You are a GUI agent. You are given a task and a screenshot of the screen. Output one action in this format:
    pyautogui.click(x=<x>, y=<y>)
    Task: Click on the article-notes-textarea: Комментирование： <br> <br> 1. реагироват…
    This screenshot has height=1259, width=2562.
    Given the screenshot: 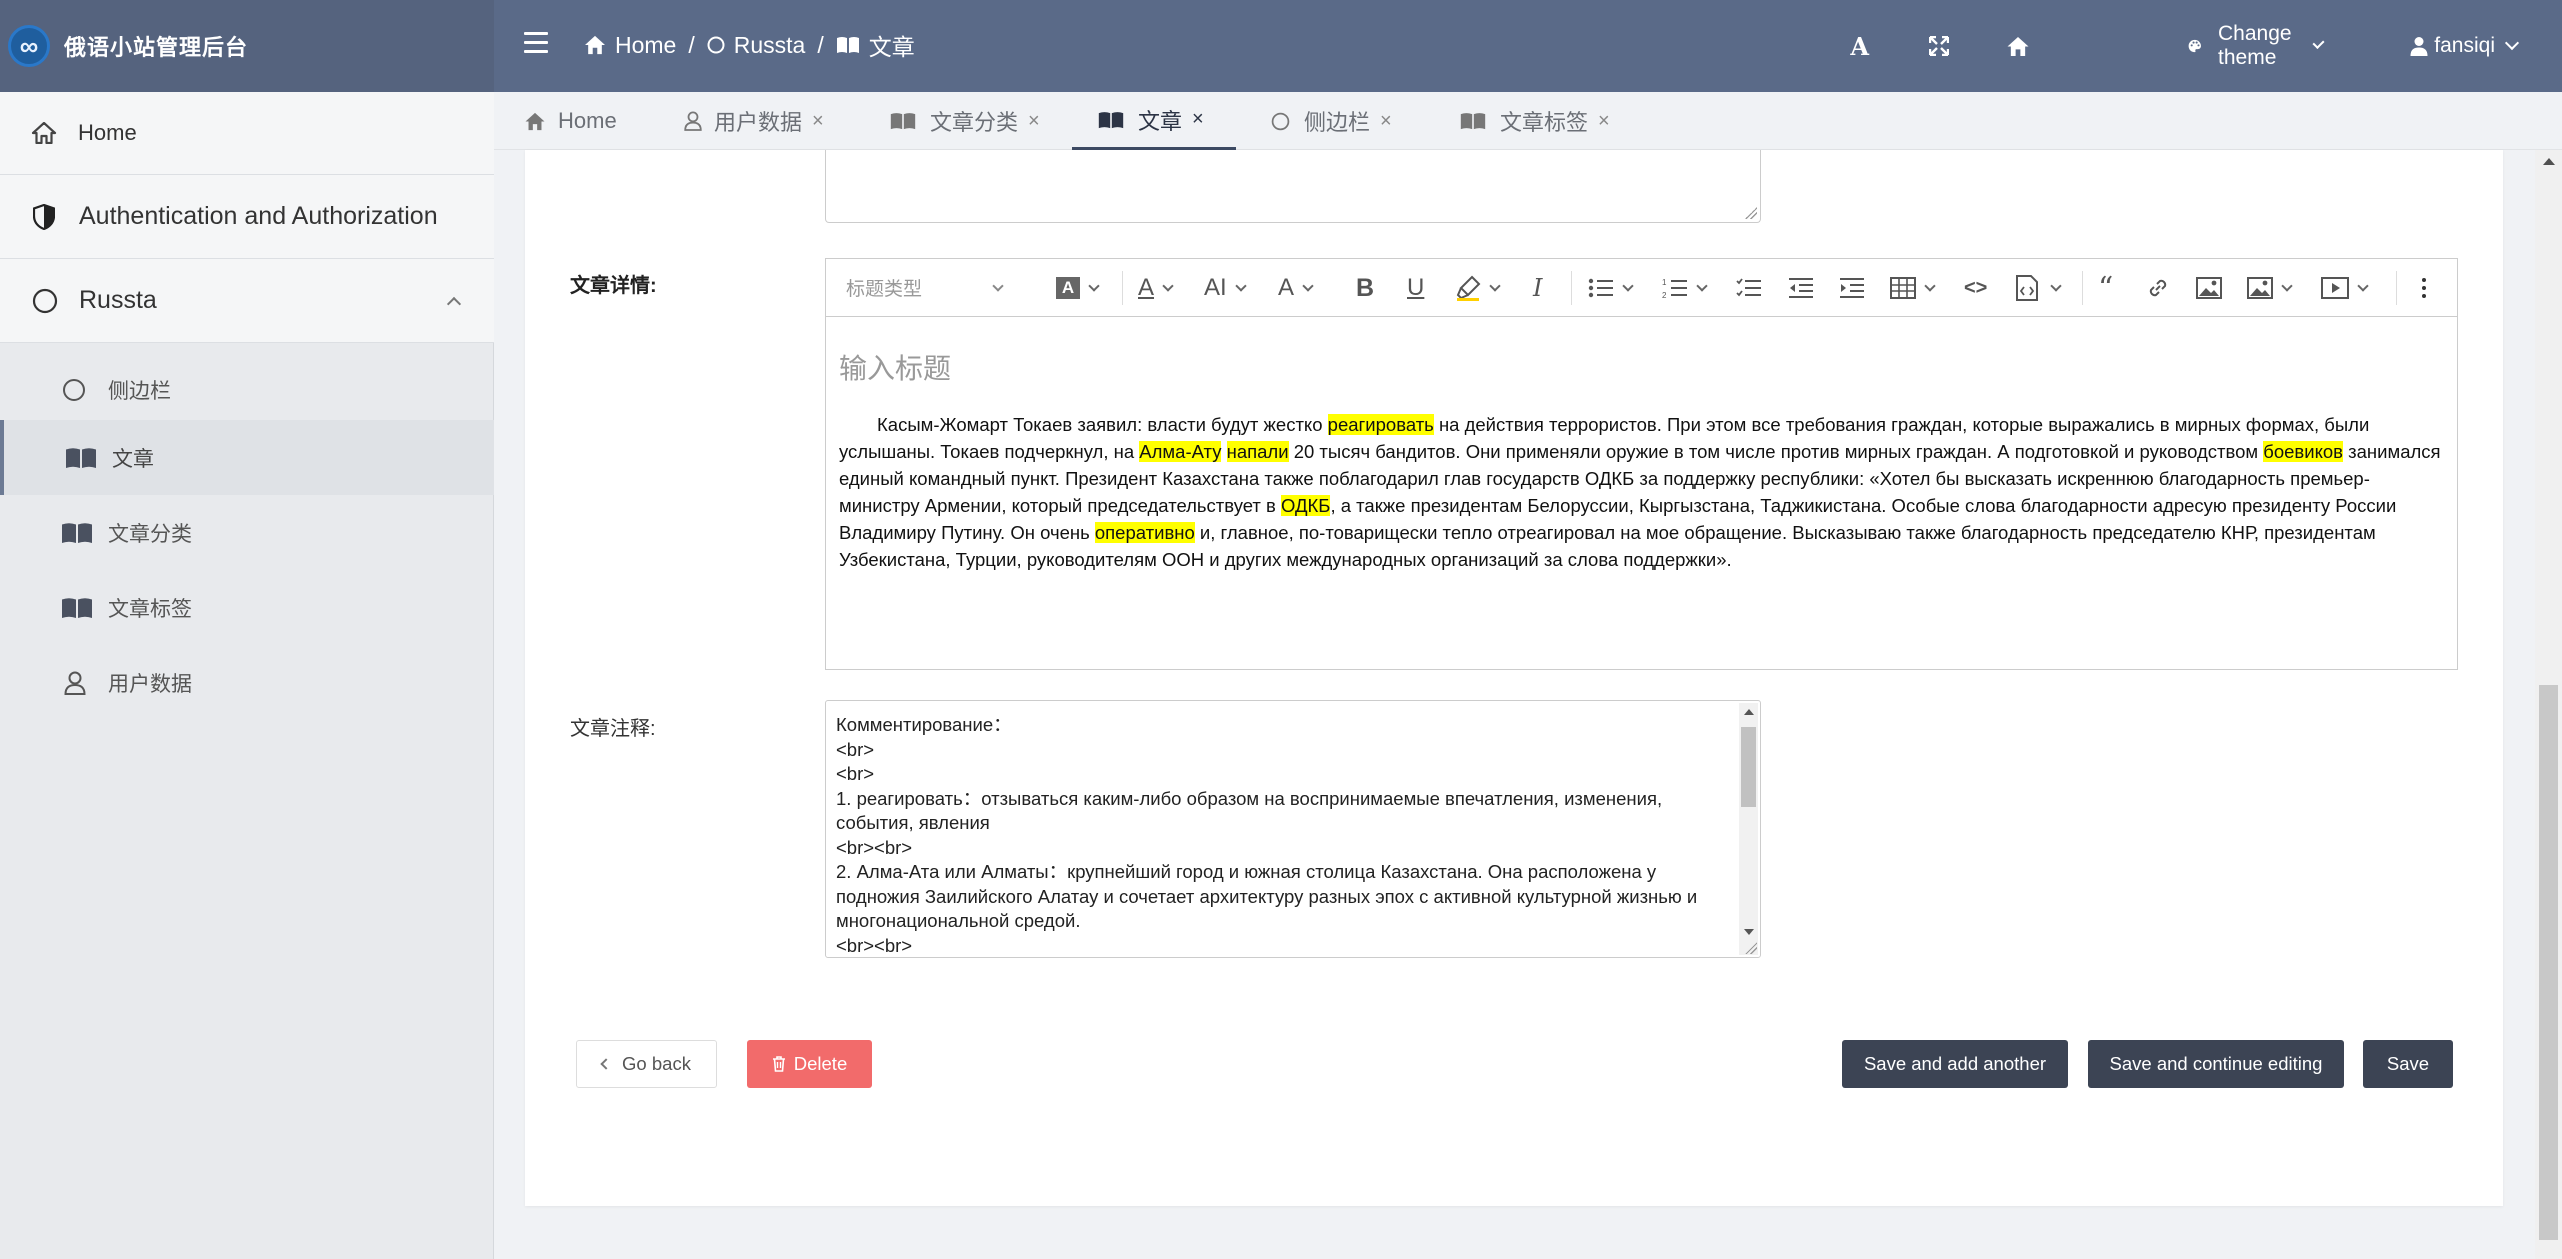 What is the action you would take?
    pyautogui.click(x=1293, y=829)
    